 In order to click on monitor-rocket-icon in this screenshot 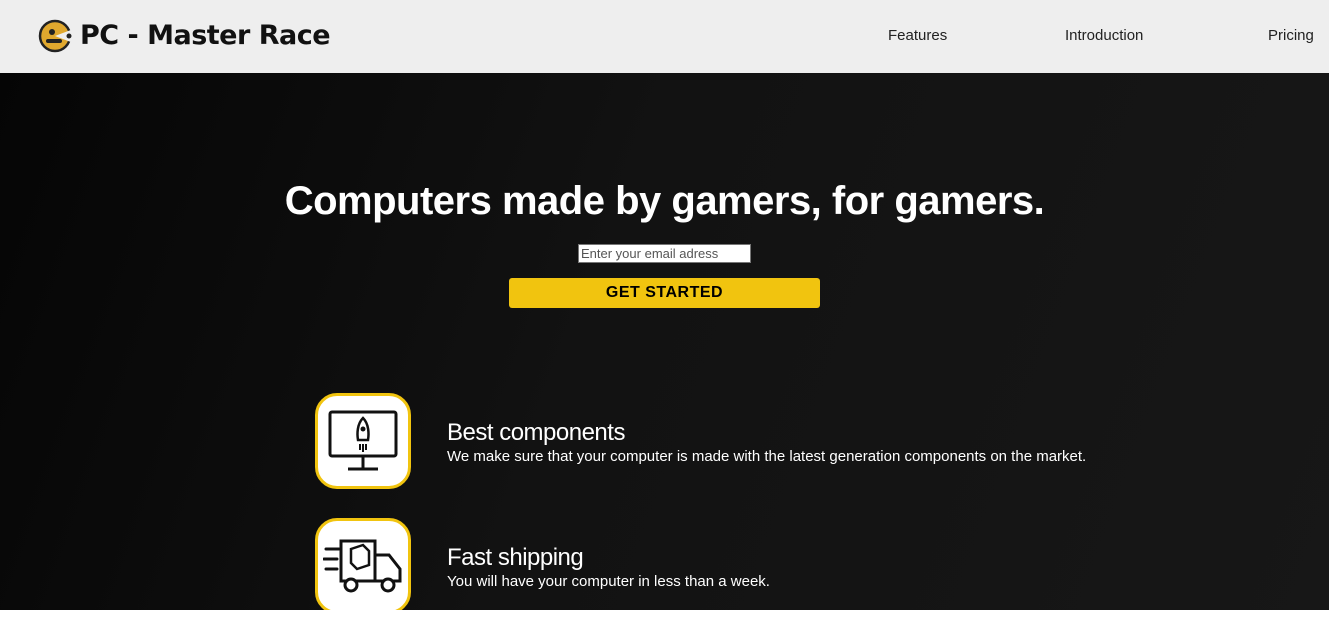, I will do `click(363, 440)`.